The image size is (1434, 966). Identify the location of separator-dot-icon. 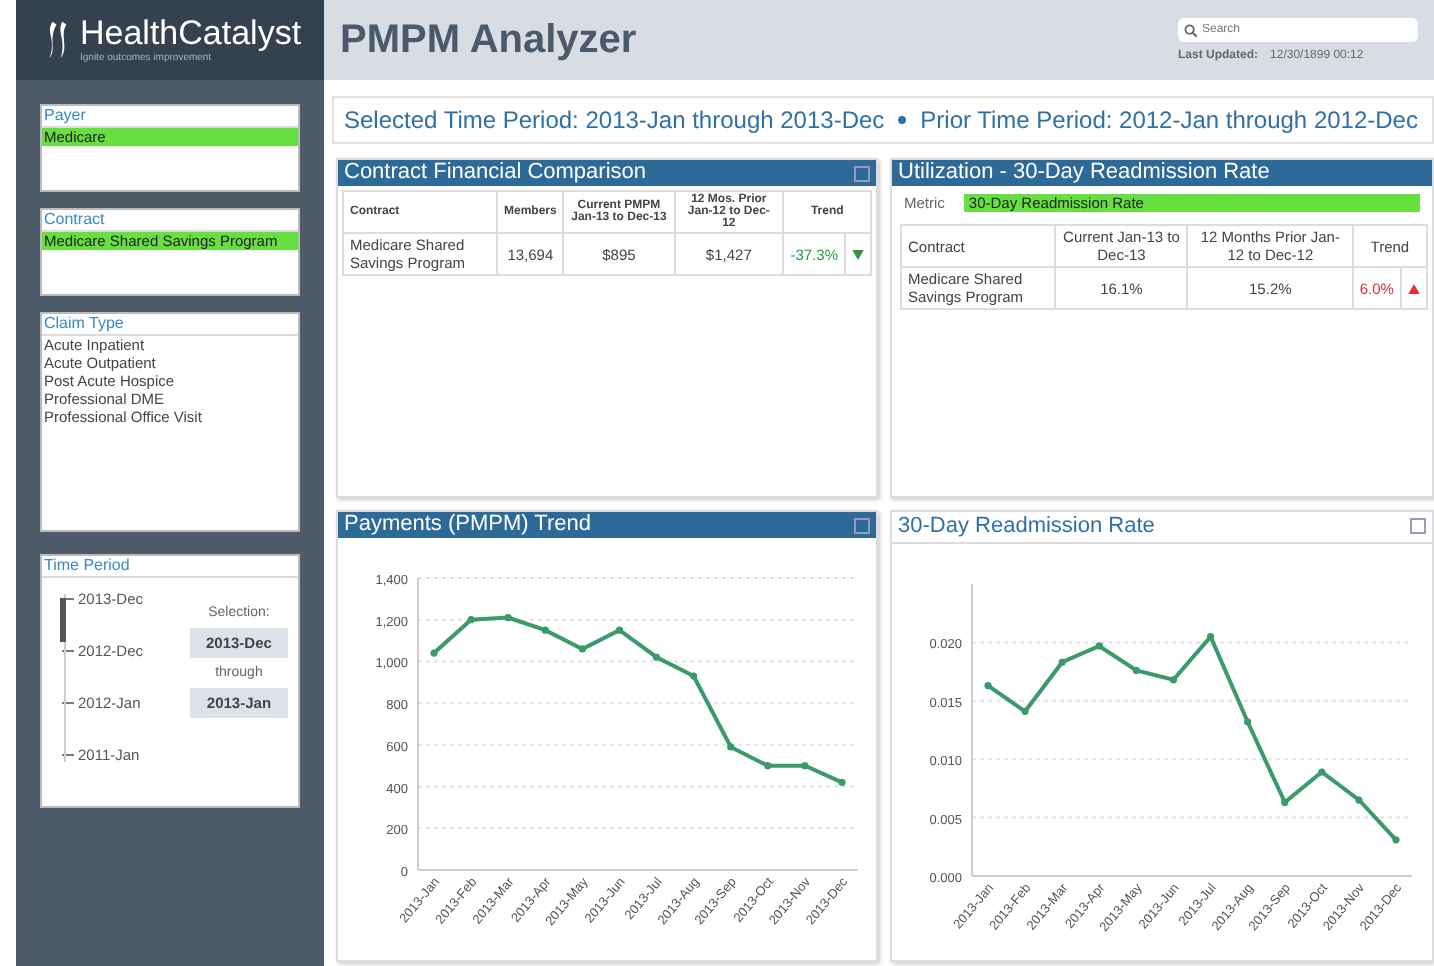
(902, 120).